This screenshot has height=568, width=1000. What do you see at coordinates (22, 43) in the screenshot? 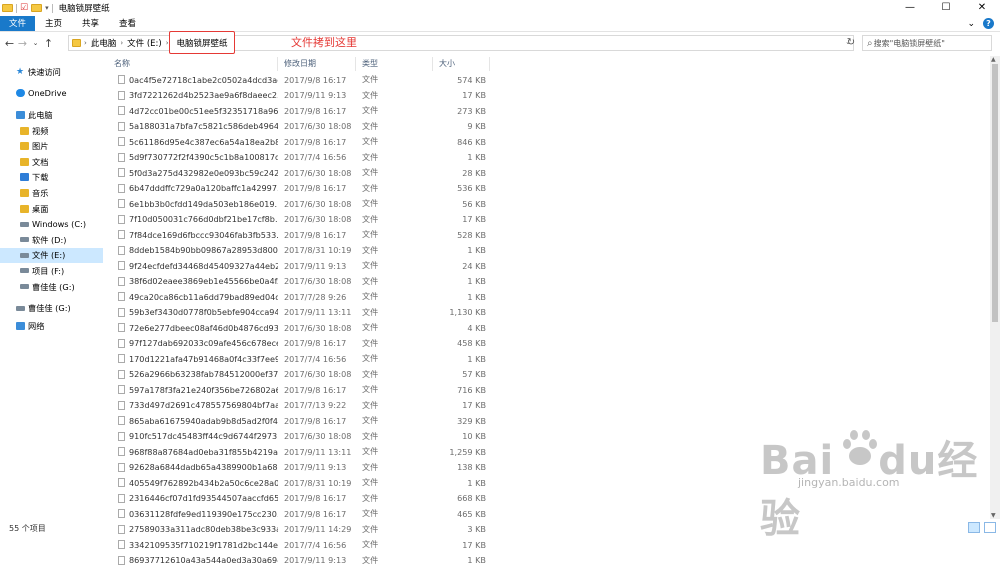
I see `forward-arrow-icon: →` at bounding box center [22, 43].